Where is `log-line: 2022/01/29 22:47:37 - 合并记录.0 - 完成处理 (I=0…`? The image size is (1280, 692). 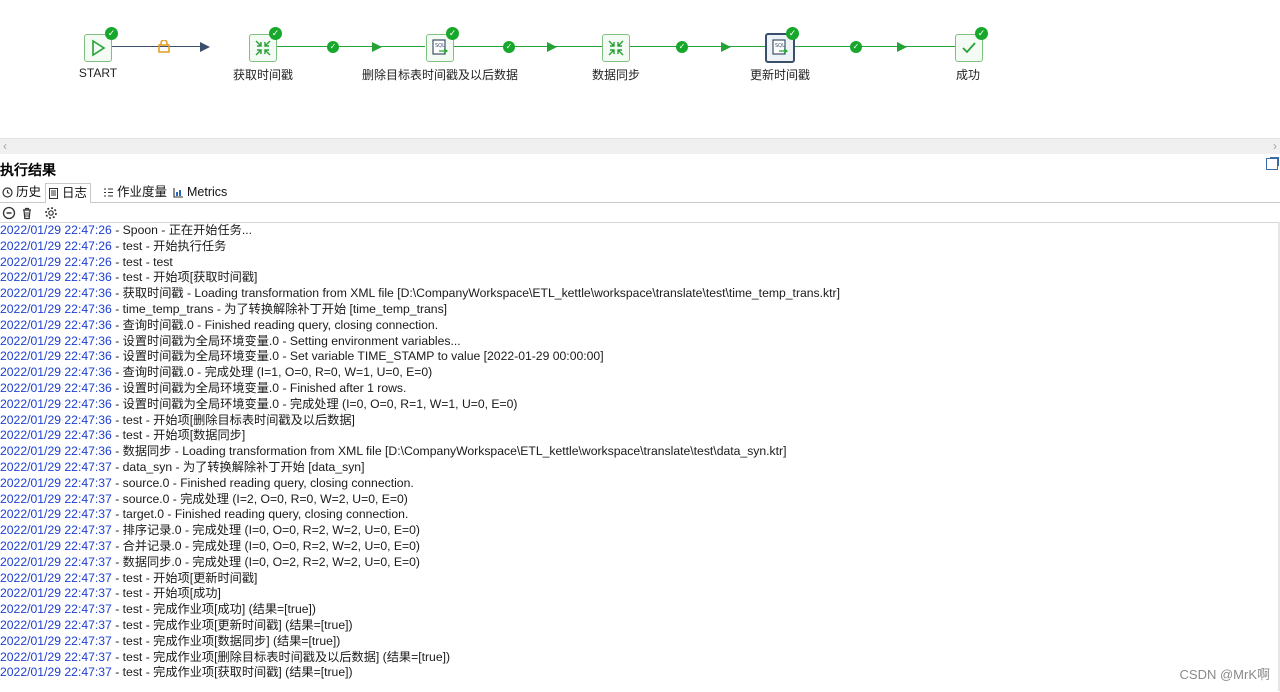
log-line: 2022/01/29 22:47:37 - 合并记录.0 - 完成处理 (I=0… is located at coordinates (639, 547).